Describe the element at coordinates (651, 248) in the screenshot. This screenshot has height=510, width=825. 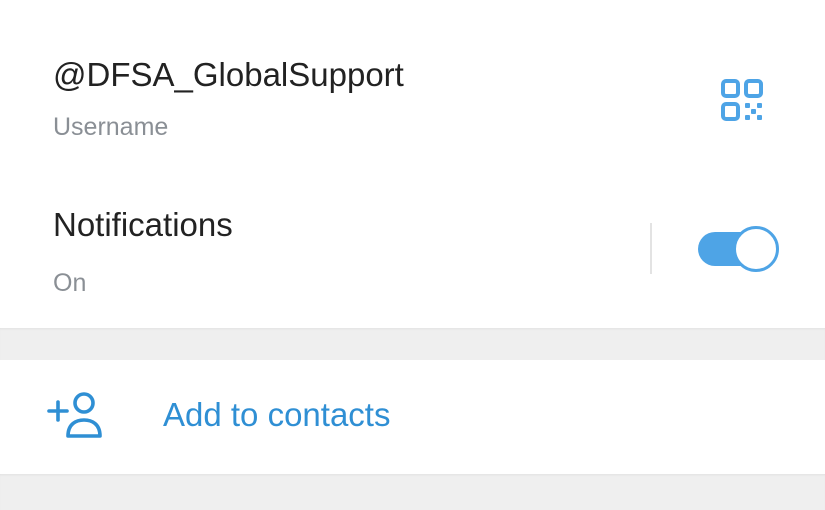
I see `vertical-divider` at that location.